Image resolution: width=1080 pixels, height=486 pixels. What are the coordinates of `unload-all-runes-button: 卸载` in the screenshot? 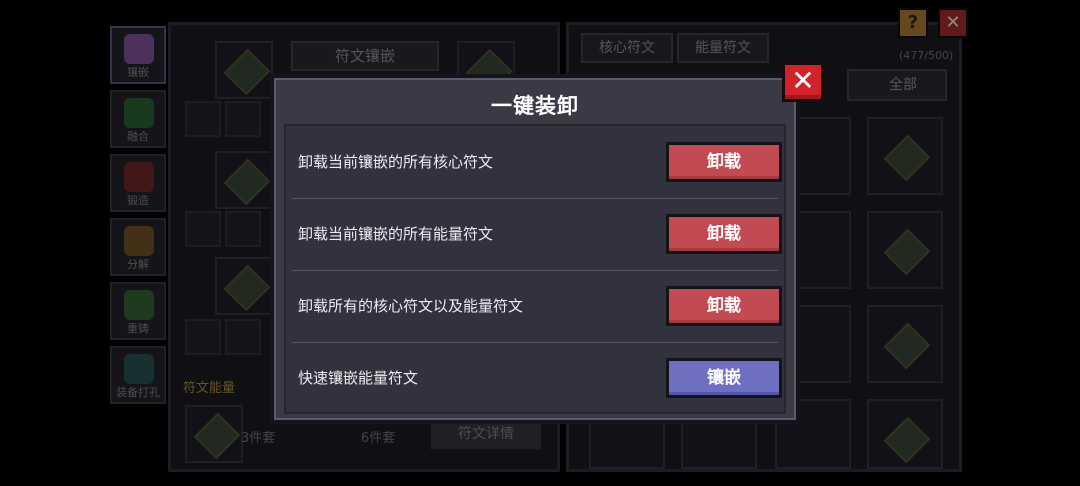 It's located at (724, 306).